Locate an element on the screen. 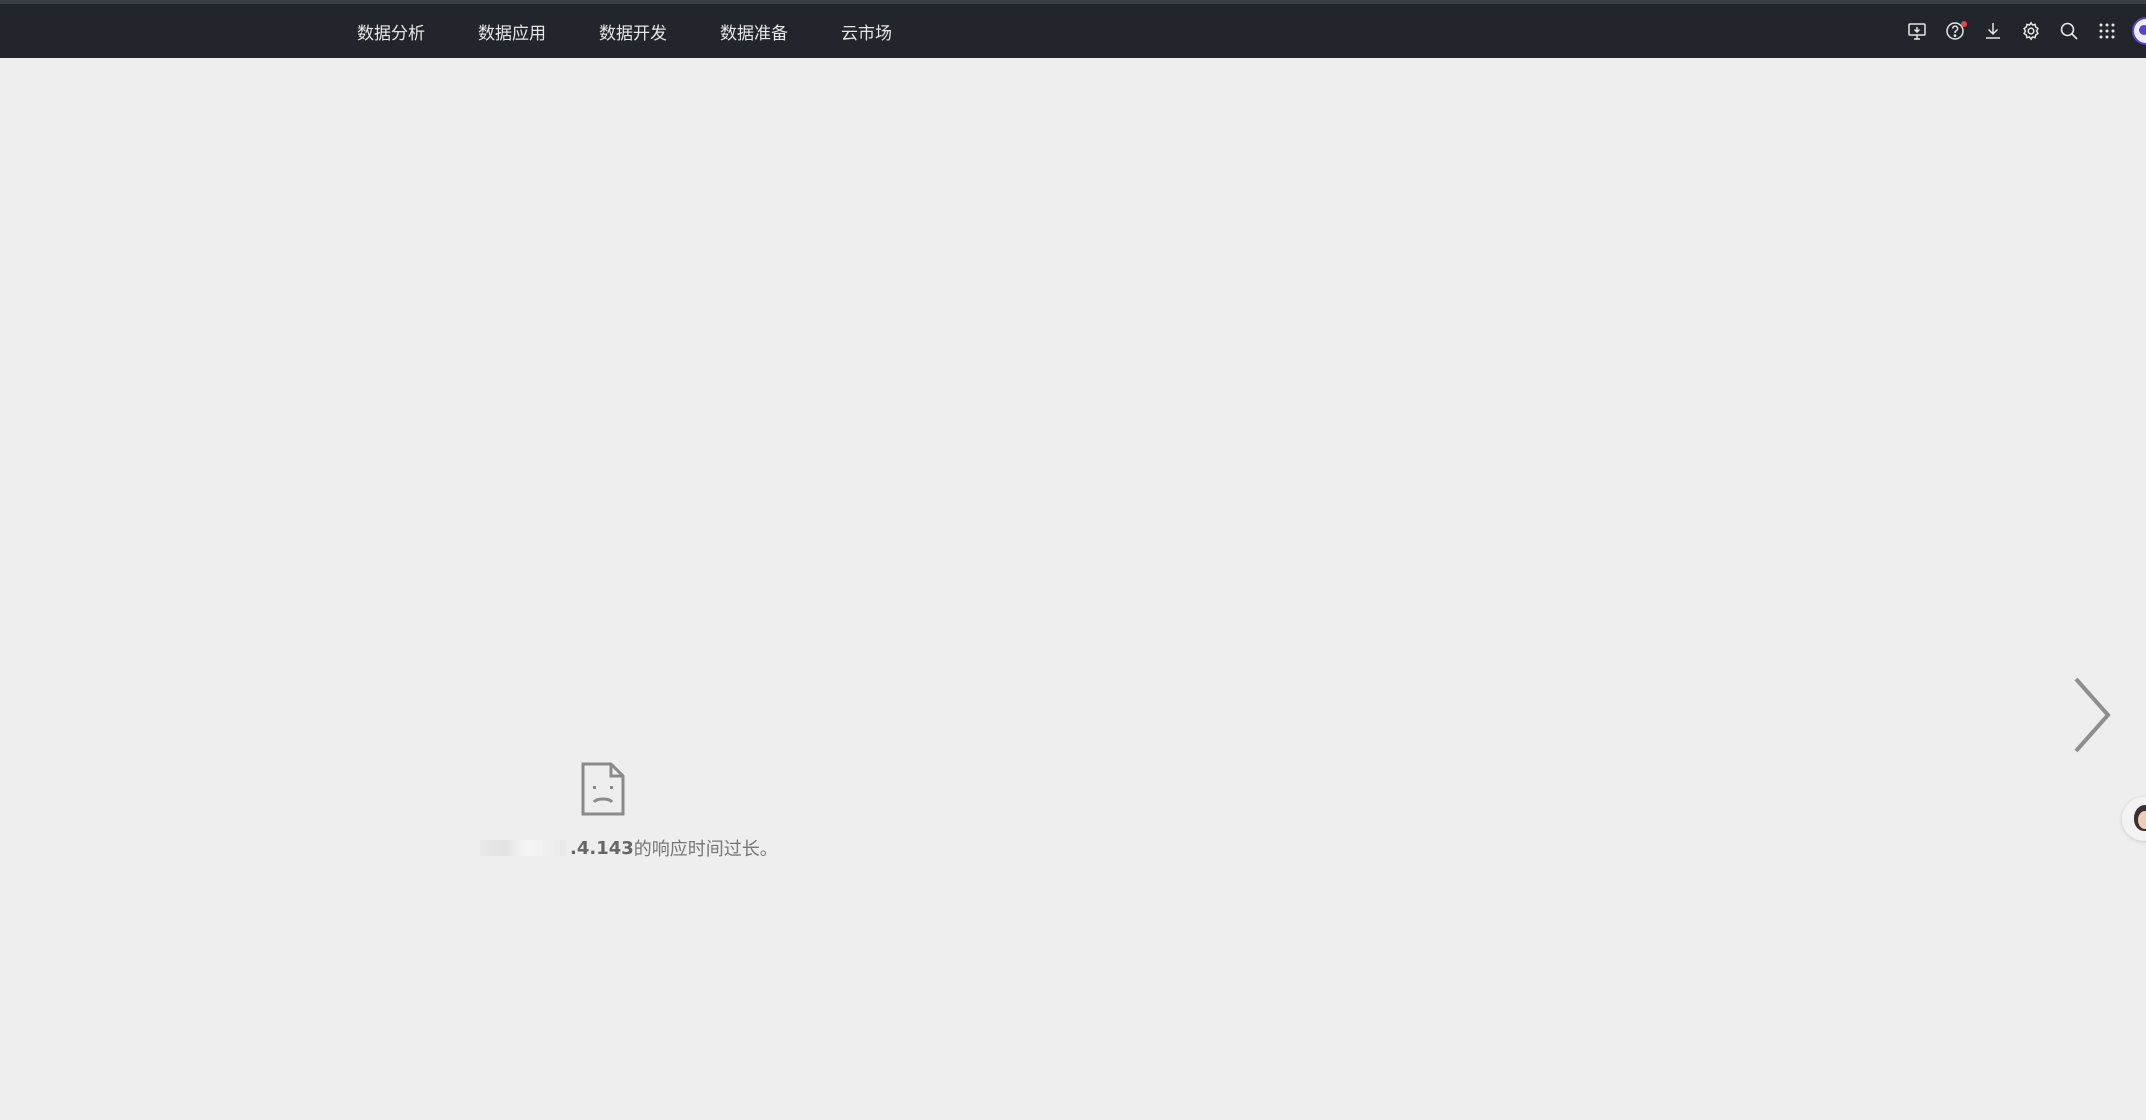 Image resolution: width=2146 pixels, height=1120 pixels. sad-document-icon is located at coordinates (603, 789).